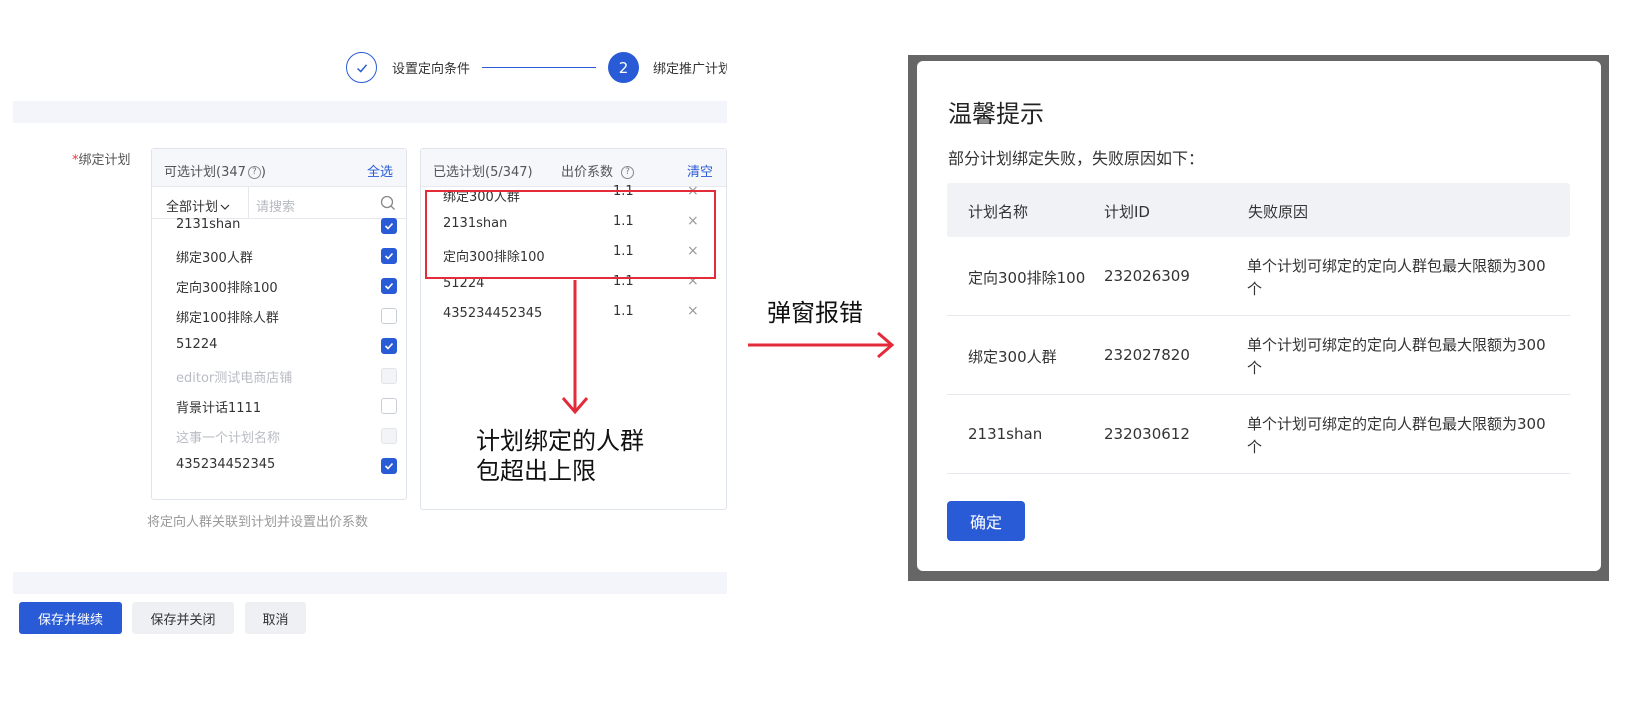 This screenshot has height=704, width=1628. I want to click on bid-coef-value: 1.1, so click(623, 311).